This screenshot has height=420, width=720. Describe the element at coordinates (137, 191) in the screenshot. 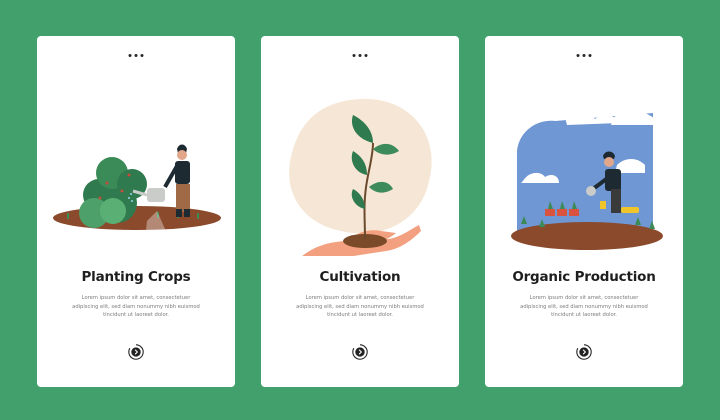

I see `gardener-watering-illustration` at that location.